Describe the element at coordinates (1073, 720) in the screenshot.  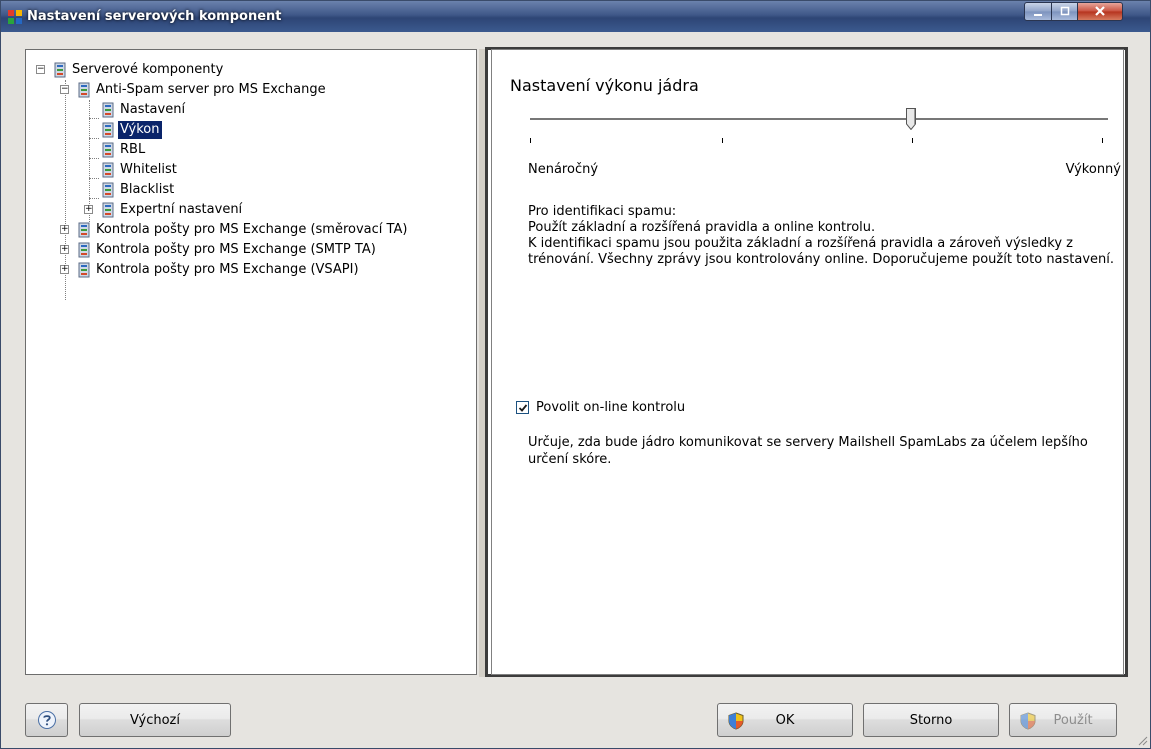
I see `apply-button-label: Použít` at that location.